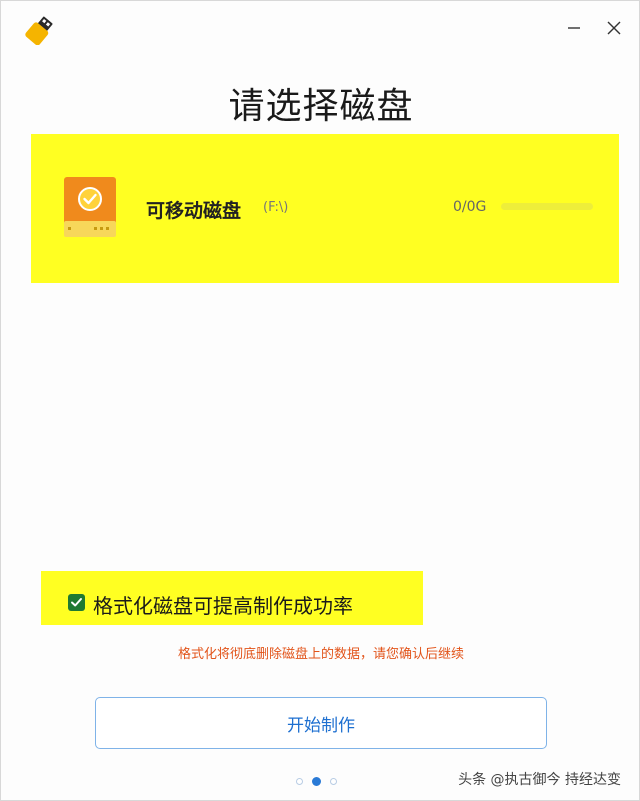 Image resolution: width=640 pixels, height=801 pixels. Describe the element at coordinates (320, 654) in the screenshot. I see `format-warning-text: 格式化将彻底删除磁盘上的数据，请您确认后继续` at that location.